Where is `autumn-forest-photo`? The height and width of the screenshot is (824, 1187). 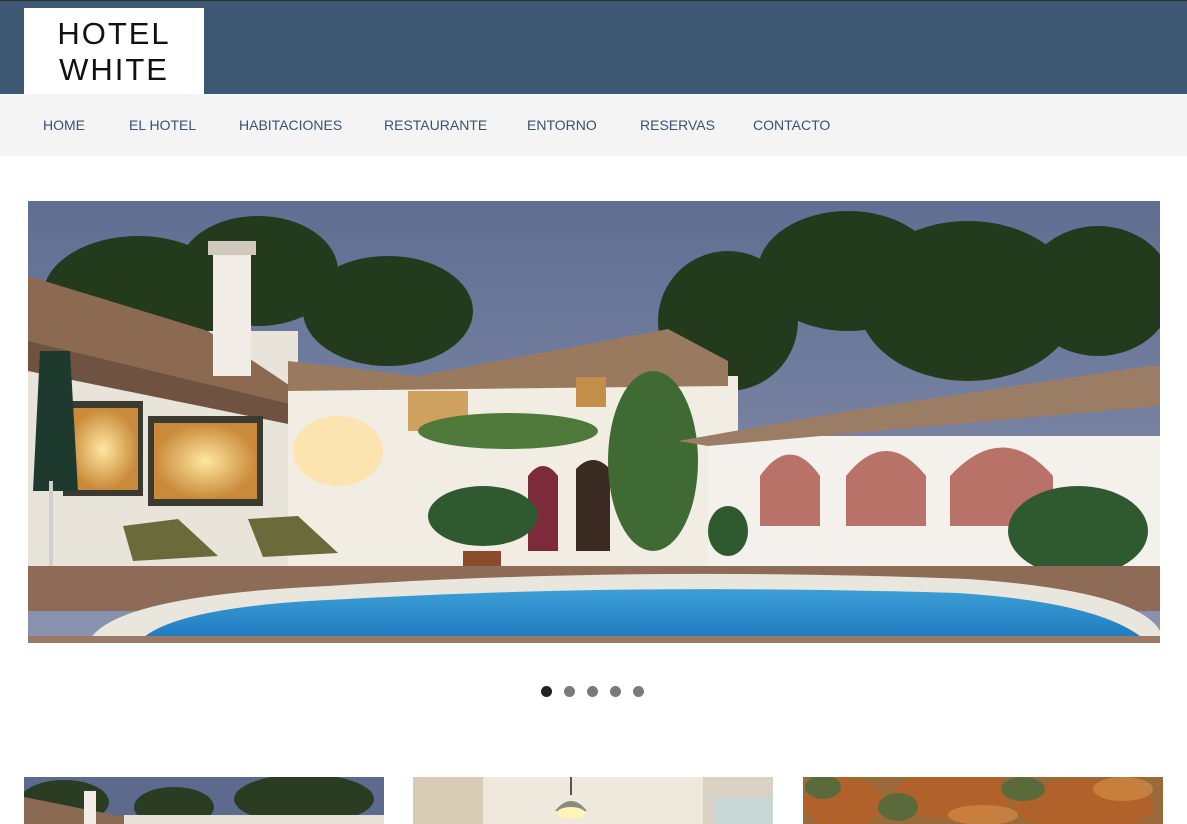
autumn-forest-photo is located at coordinates (983, 800).